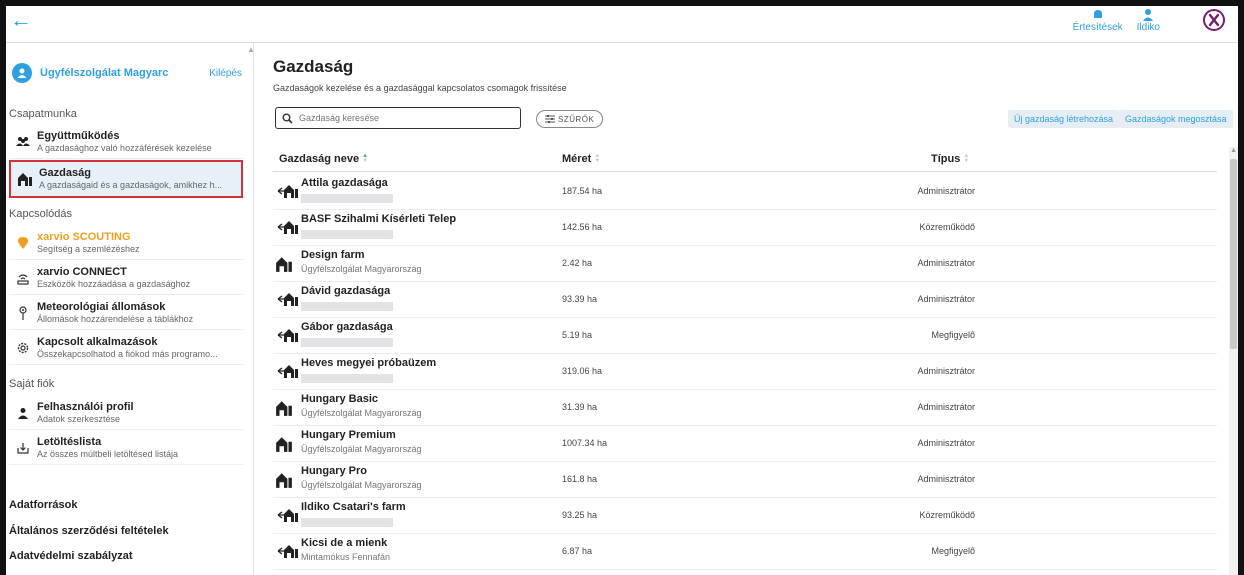 The width and height of the screenshot is (1244, 575). I want to click on section-own-account: Saját fiók, so click(32, 384).